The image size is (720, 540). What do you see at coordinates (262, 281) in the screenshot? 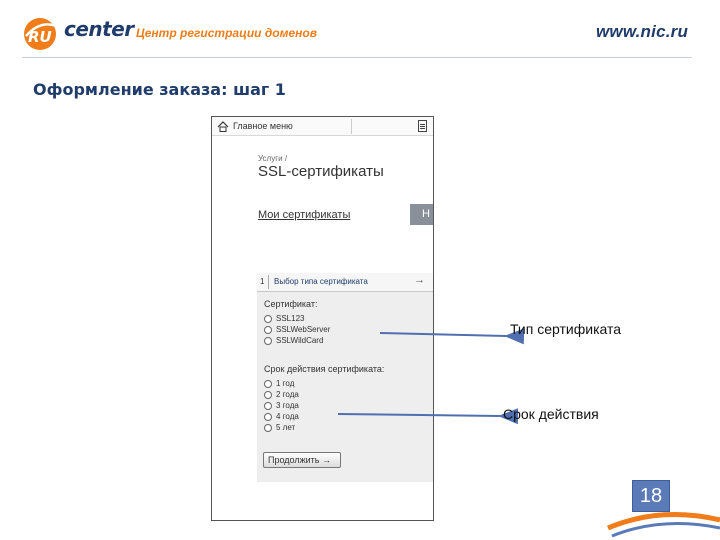
I see `step-number: 1` at bounding box center [262, 281].